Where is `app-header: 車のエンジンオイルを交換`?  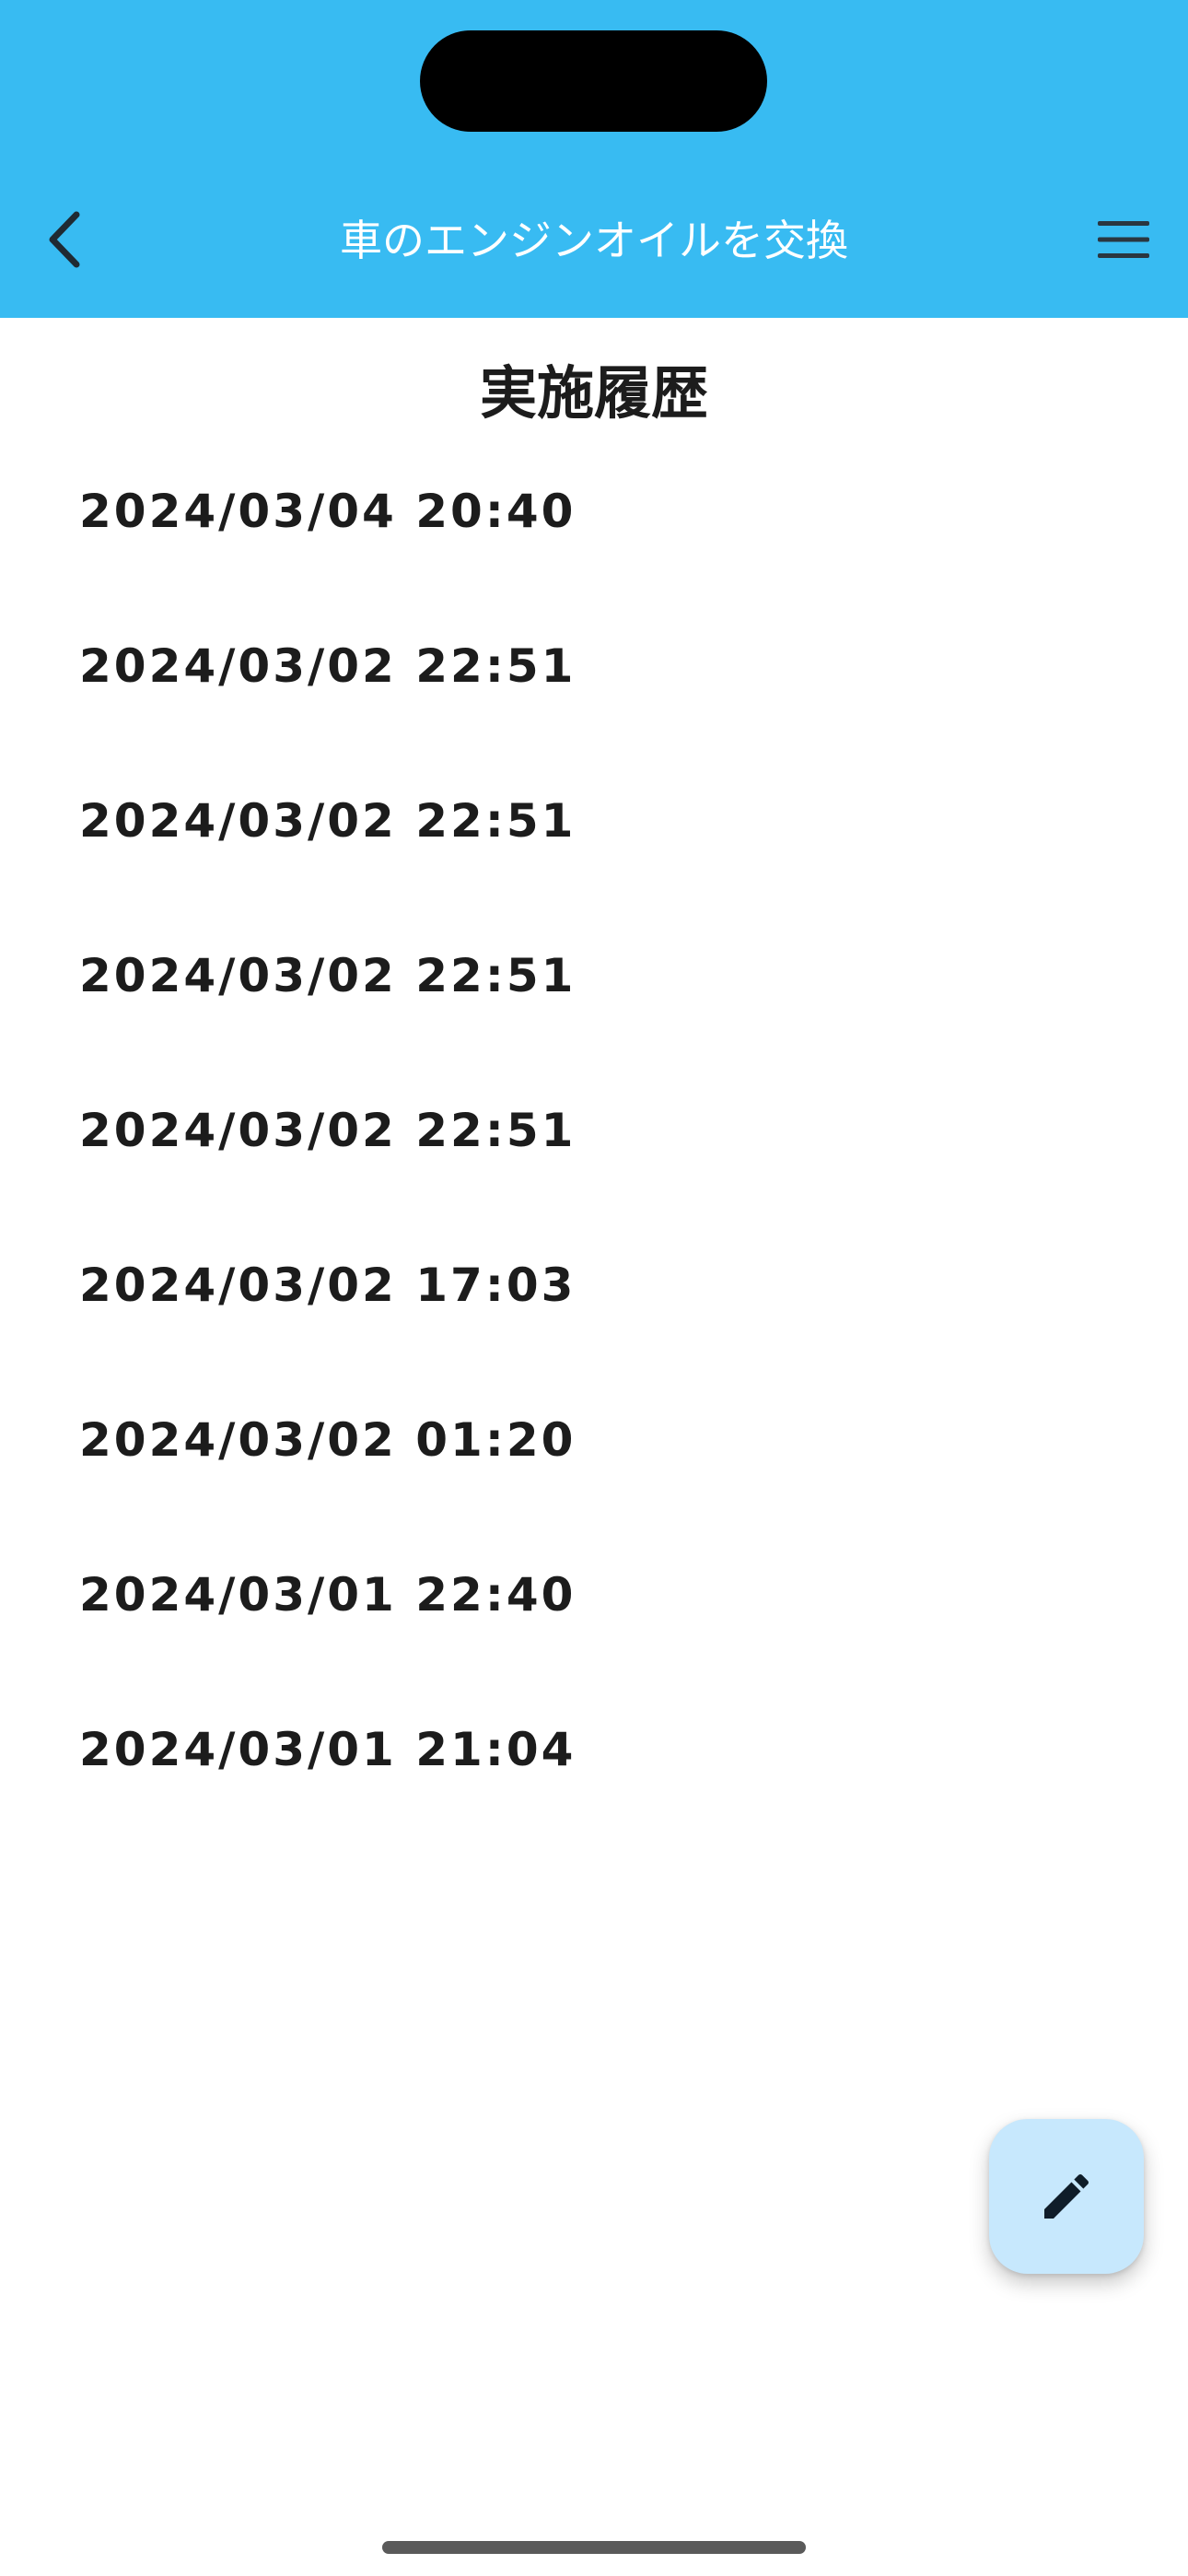 app-header: 車のエンジンオイルを交換 is located at coordinates (594, 159).